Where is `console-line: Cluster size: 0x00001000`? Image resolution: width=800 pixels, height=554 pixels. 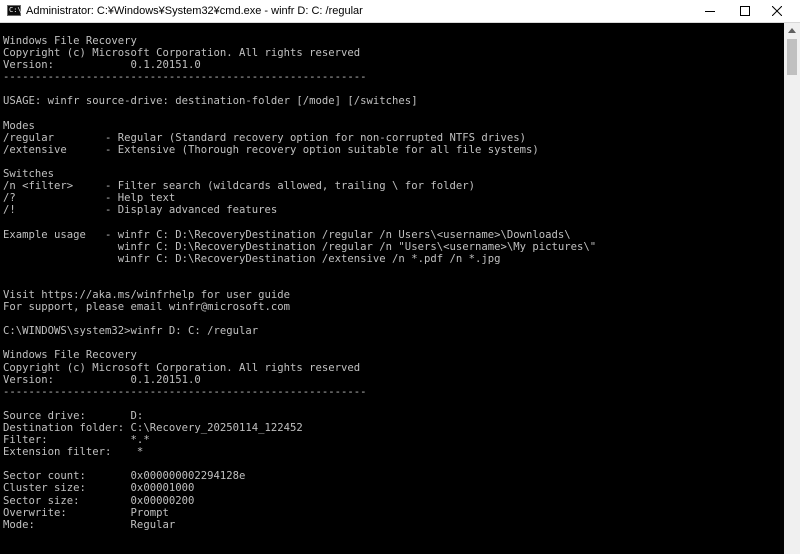 console-line: Cluster size: 0x00001000 is located at coordinates (99, 488).